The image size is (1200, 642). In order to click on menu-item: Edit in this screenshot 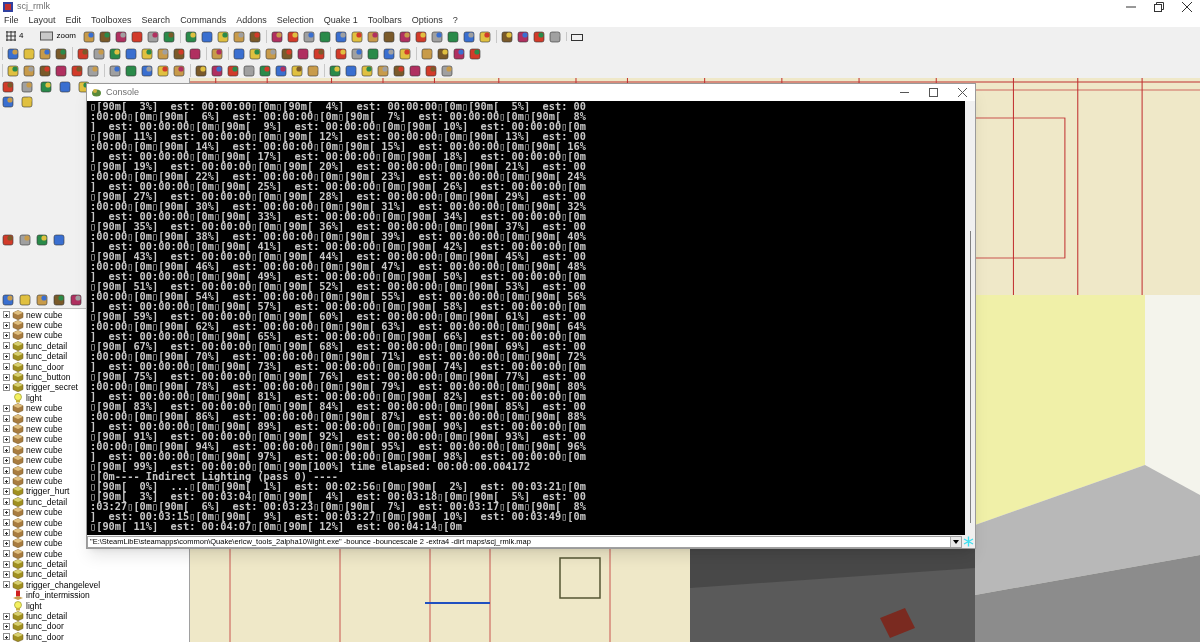, I will do `click(73, 20)`.